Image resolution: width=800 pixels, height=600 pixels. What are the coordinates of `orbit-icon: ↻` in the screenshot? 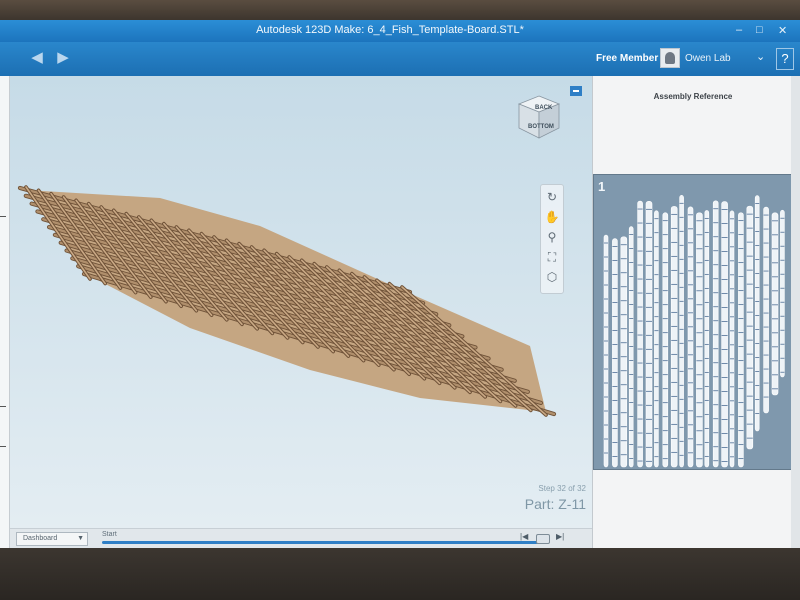 It's located at (552, 197).